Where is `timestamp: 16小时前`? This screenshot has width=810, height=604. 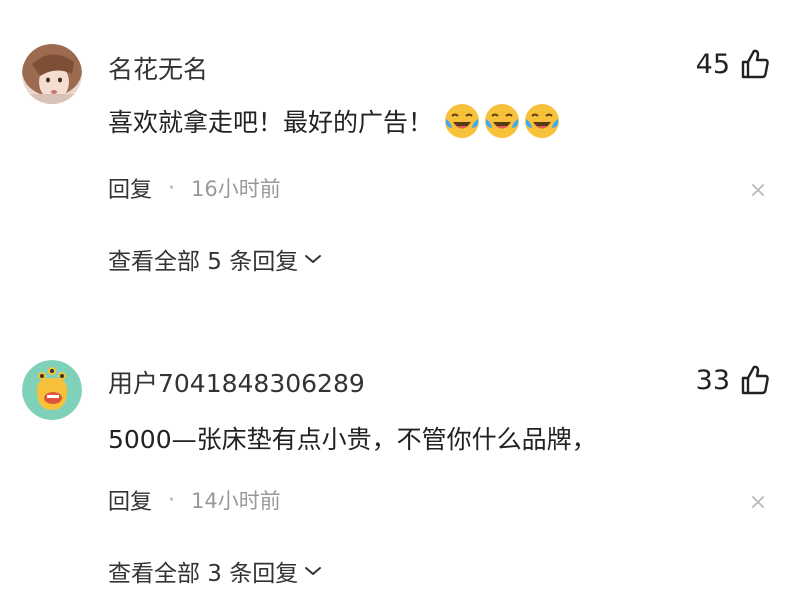 timestamp: 16小时前 is located at coordinates (236, 189).